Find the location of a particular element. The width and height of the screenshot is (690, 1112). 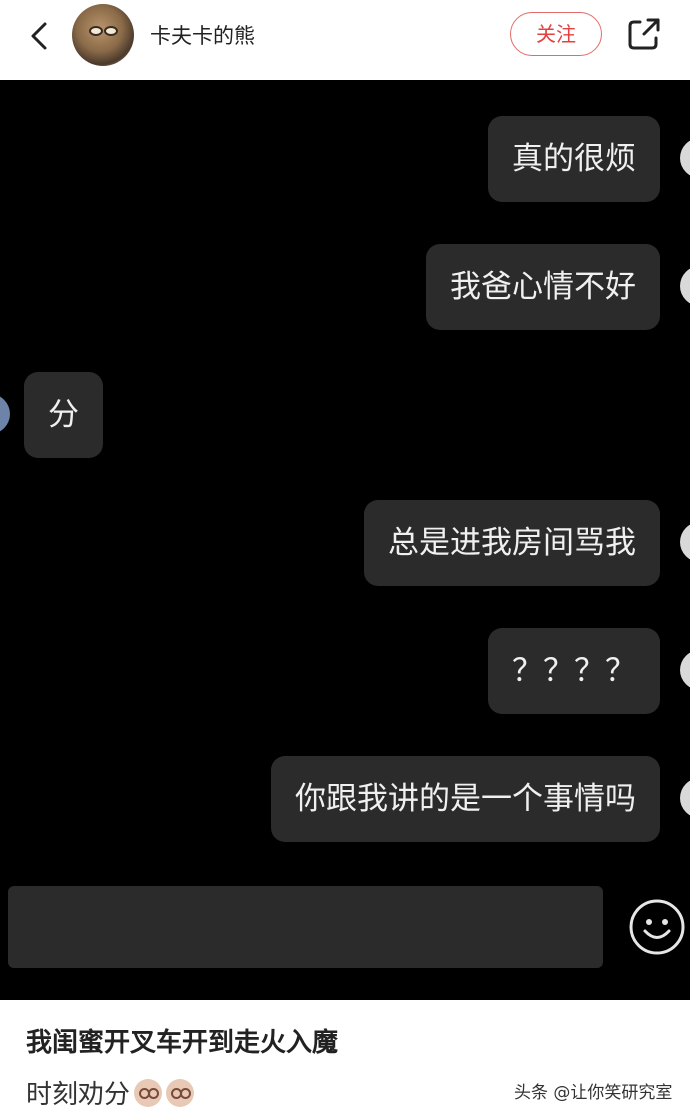

message-bubble: 你跟我讲的是一个事情吗 is located at coordinates (465, 799).